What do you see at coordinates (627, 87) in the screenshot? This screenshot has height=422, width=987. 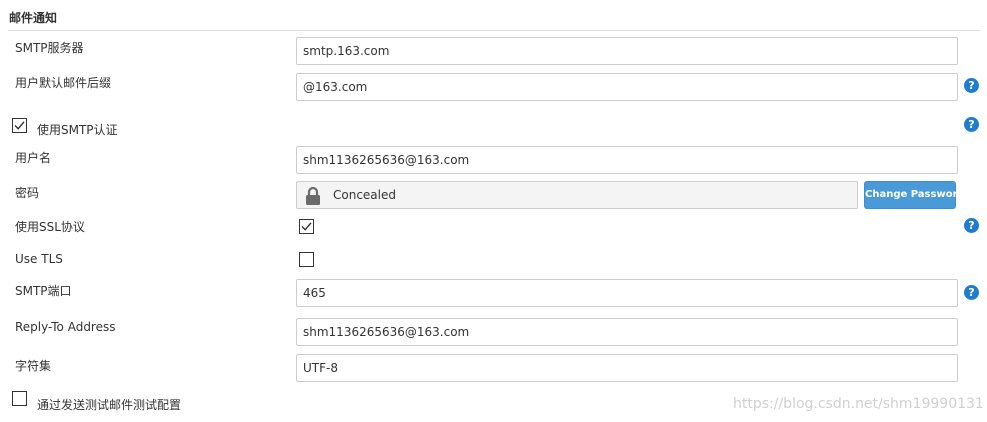 I see `default-suffix-input: @163.com` at bounding box center [627, 87].